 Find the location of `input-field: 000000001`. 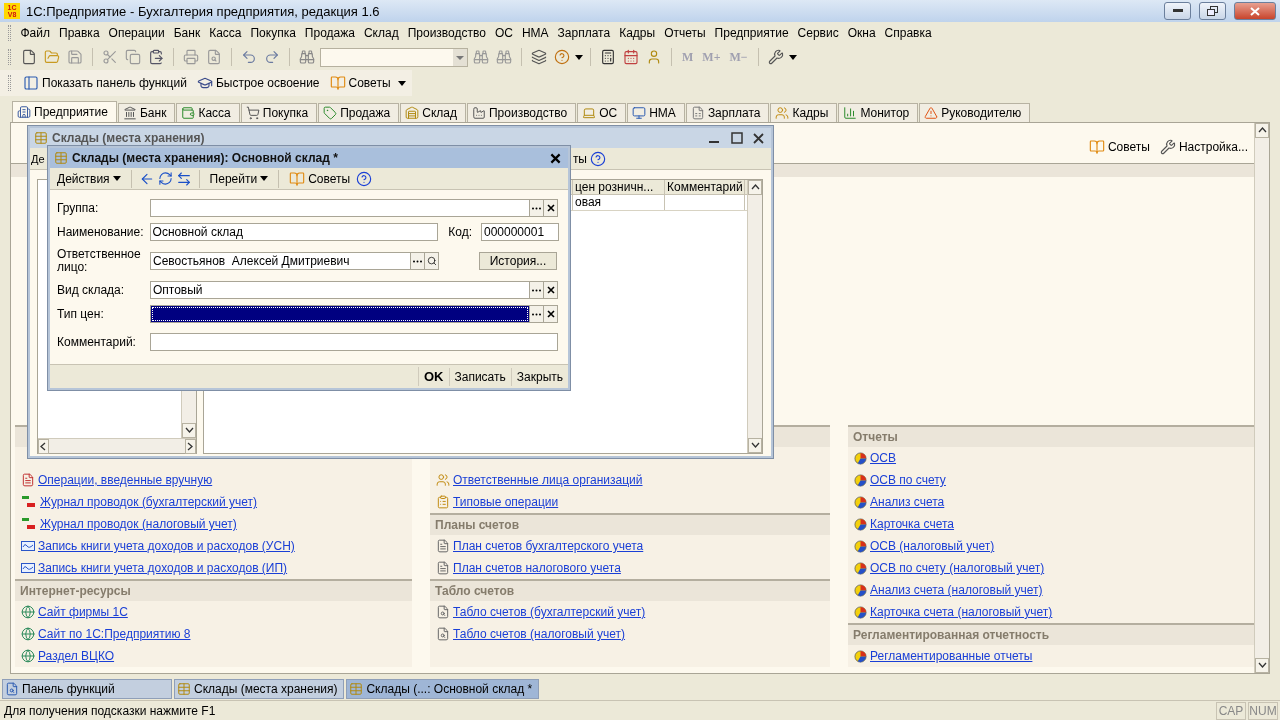

input-field: 000000001 is located at coordinates (520, 232).